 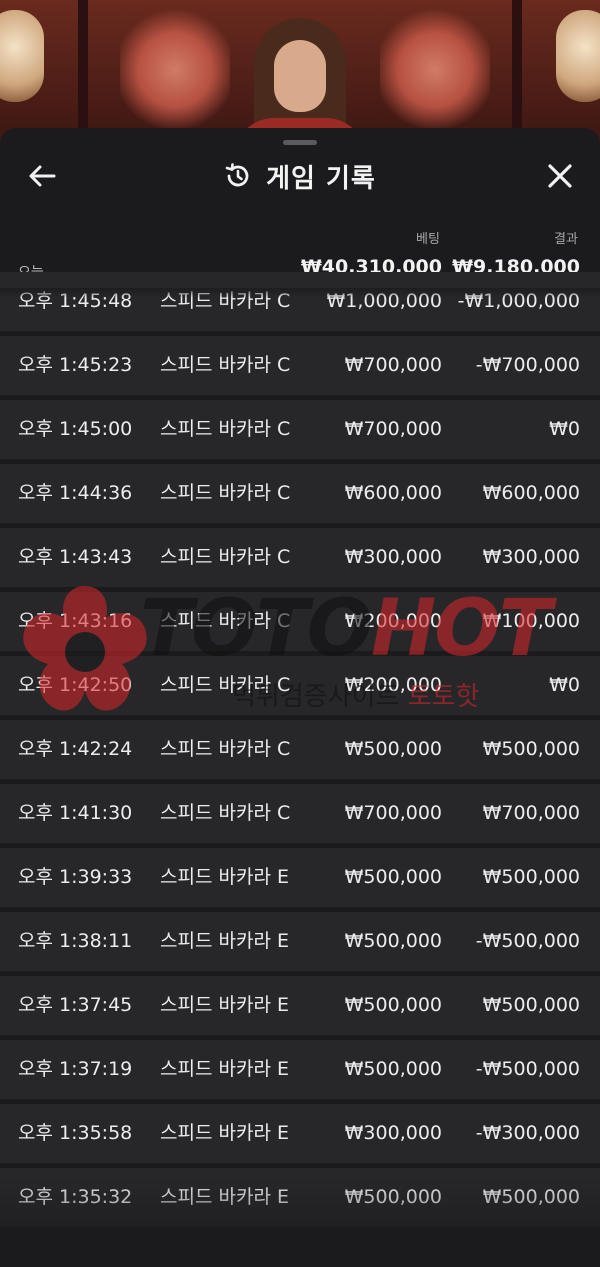 I want to click on history-row: 오후 1:45:23 스피드 바카라 C ₩700,000 -₩700,000, so click(x=300, y=365).